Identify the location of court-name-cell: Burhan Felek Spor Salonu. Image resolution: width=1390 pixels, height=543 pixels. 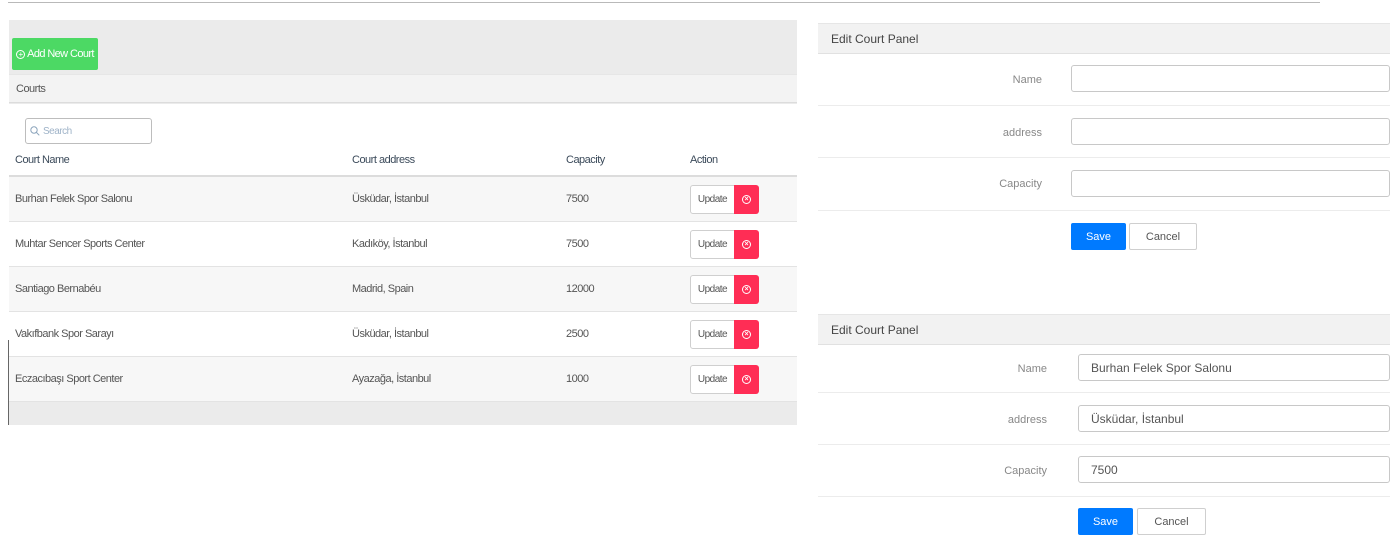
(74, 199).